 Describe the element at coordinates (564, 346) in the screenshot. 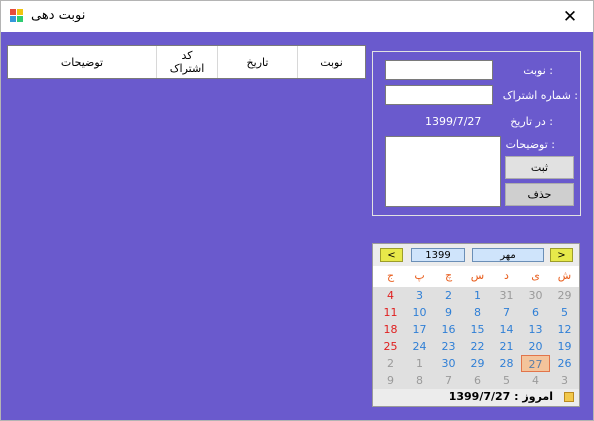

I see `calendar-day: 19` at that location.